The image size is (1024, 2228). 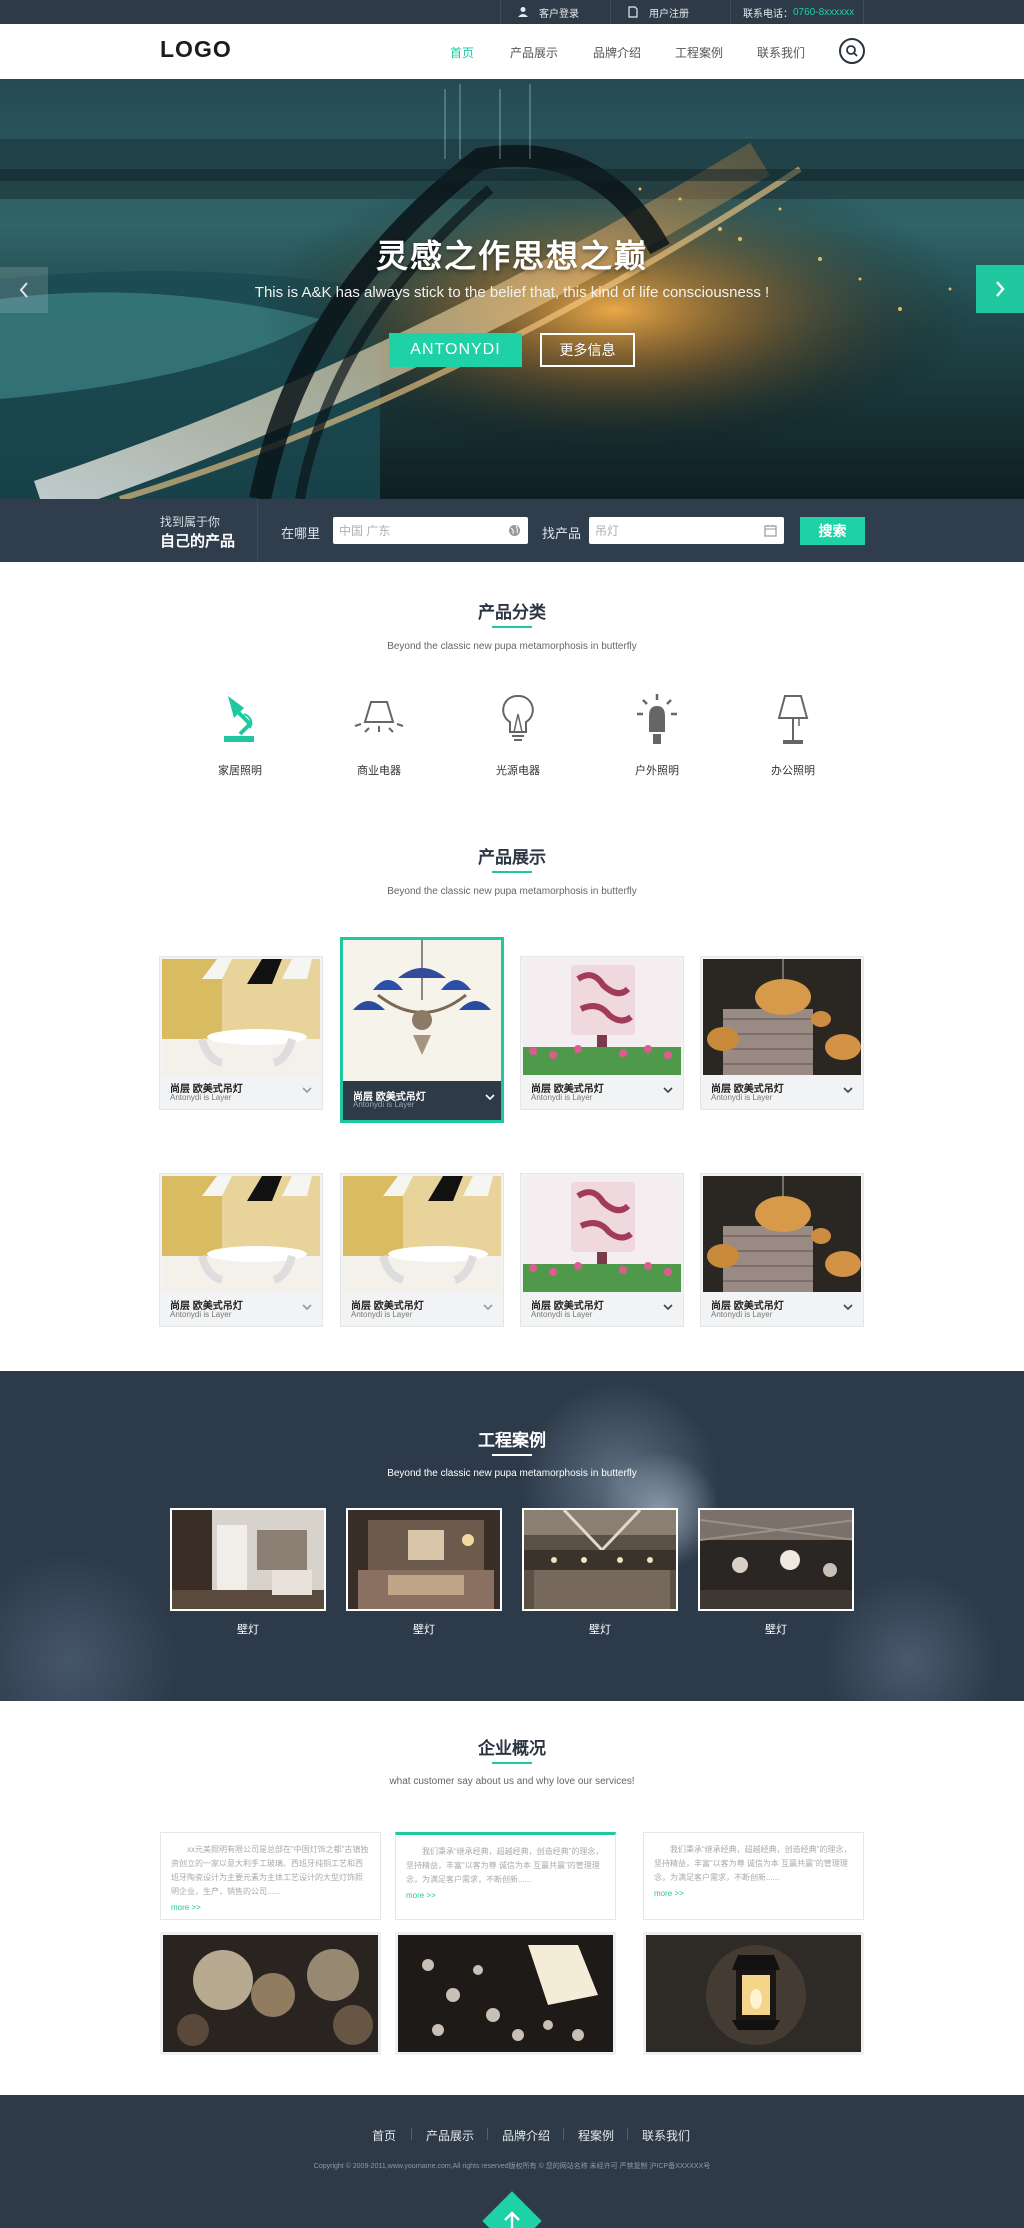 What do you see at coordinates (666, 2135) in the screenshot?
I see `footer-nav-contact: 联系我们` at bounding box center [666, 2135].